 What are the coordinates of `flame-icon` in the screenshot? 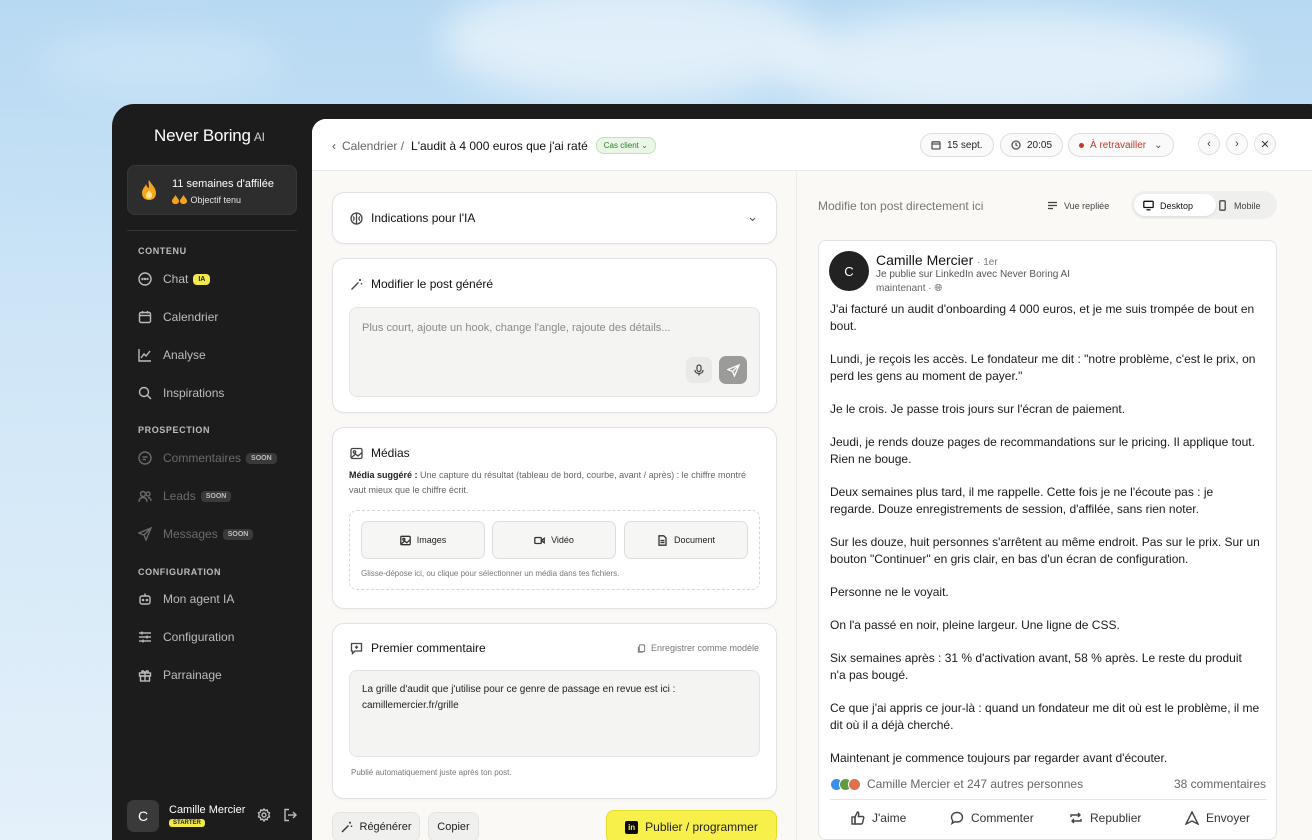 It's located at (175, 199).